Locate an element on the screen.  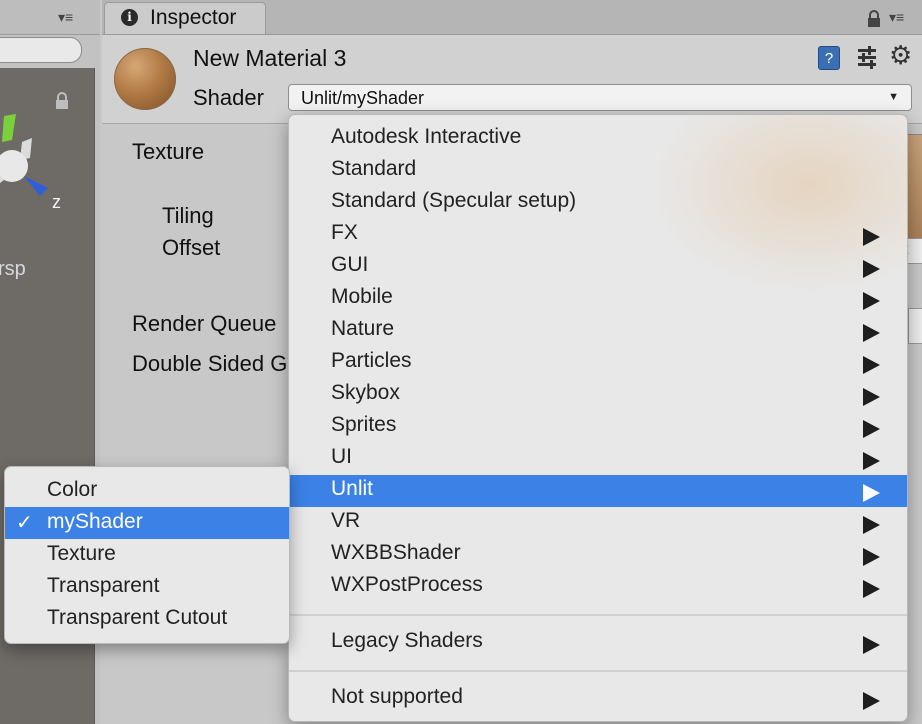
shader-menu-item-label: WXPostProcess is located at coordinates (407, 584).